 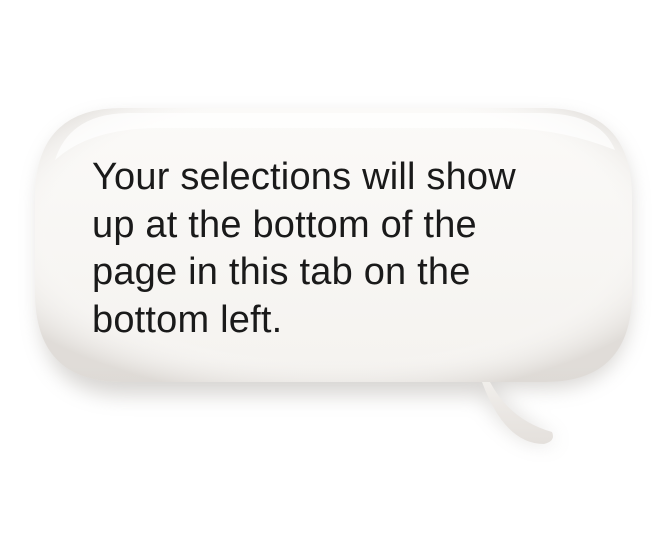 I want to click on tooltip-line: page in this tab on the, so click(x=281, y=272).